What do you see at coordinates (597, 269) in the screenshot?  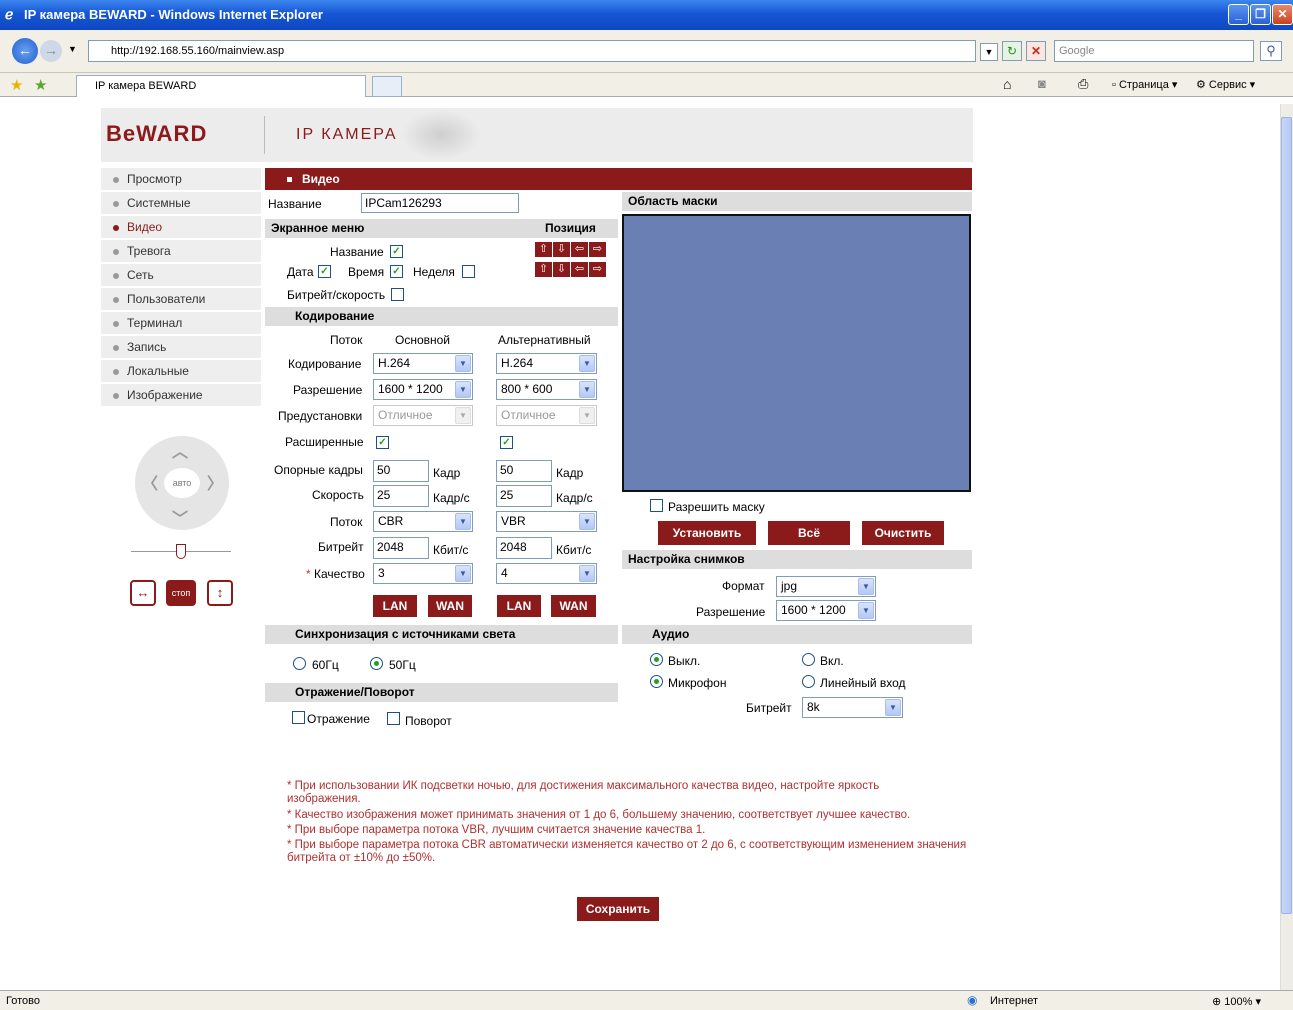 I see `pos2-right-icon: ⇨` at bounding box center [597, 269].